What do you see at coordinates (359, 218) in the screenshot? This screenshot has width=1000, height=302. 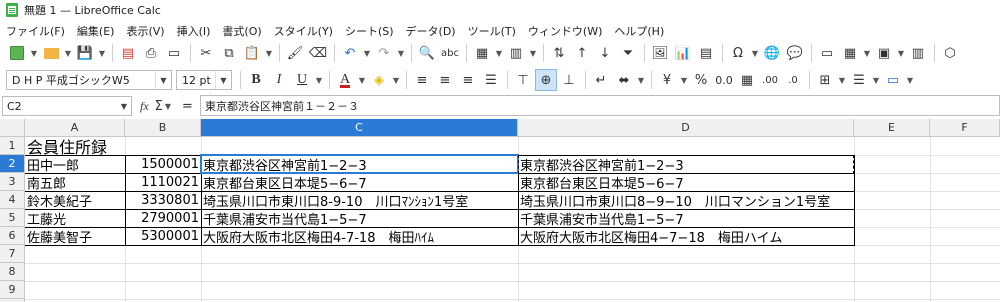 I see `cell-c5: 千葉県浦安市当代島1−5−7` at bounding box center [359, 218].